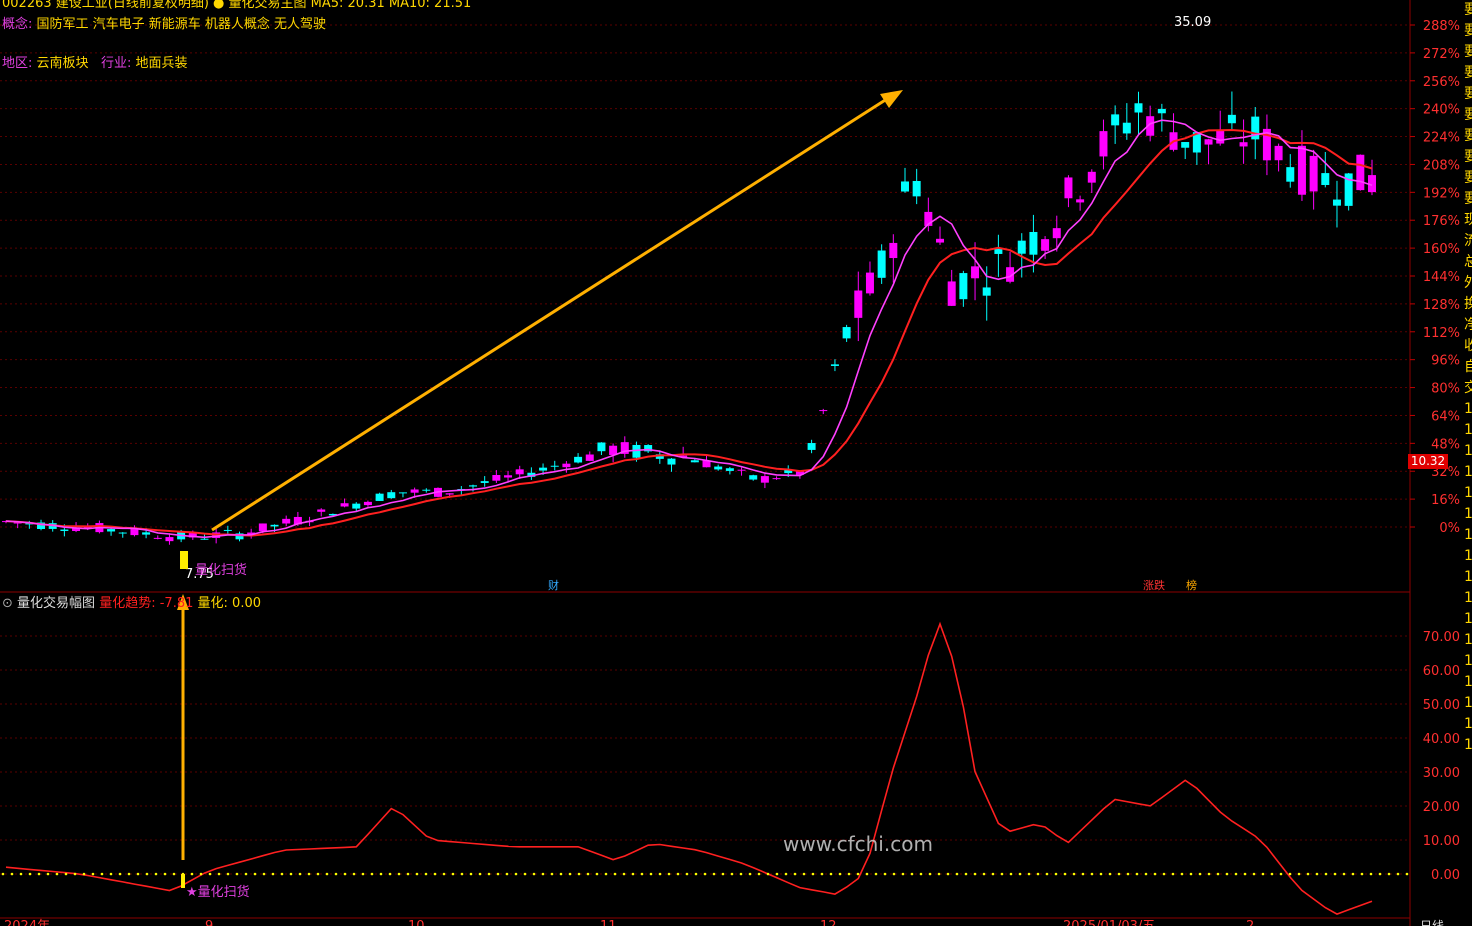  What do you see at coordinates (1441, 705) in the screenshot?
I see `indicator-y-tick-label: 50.00` at bounding box center [1441, 705].